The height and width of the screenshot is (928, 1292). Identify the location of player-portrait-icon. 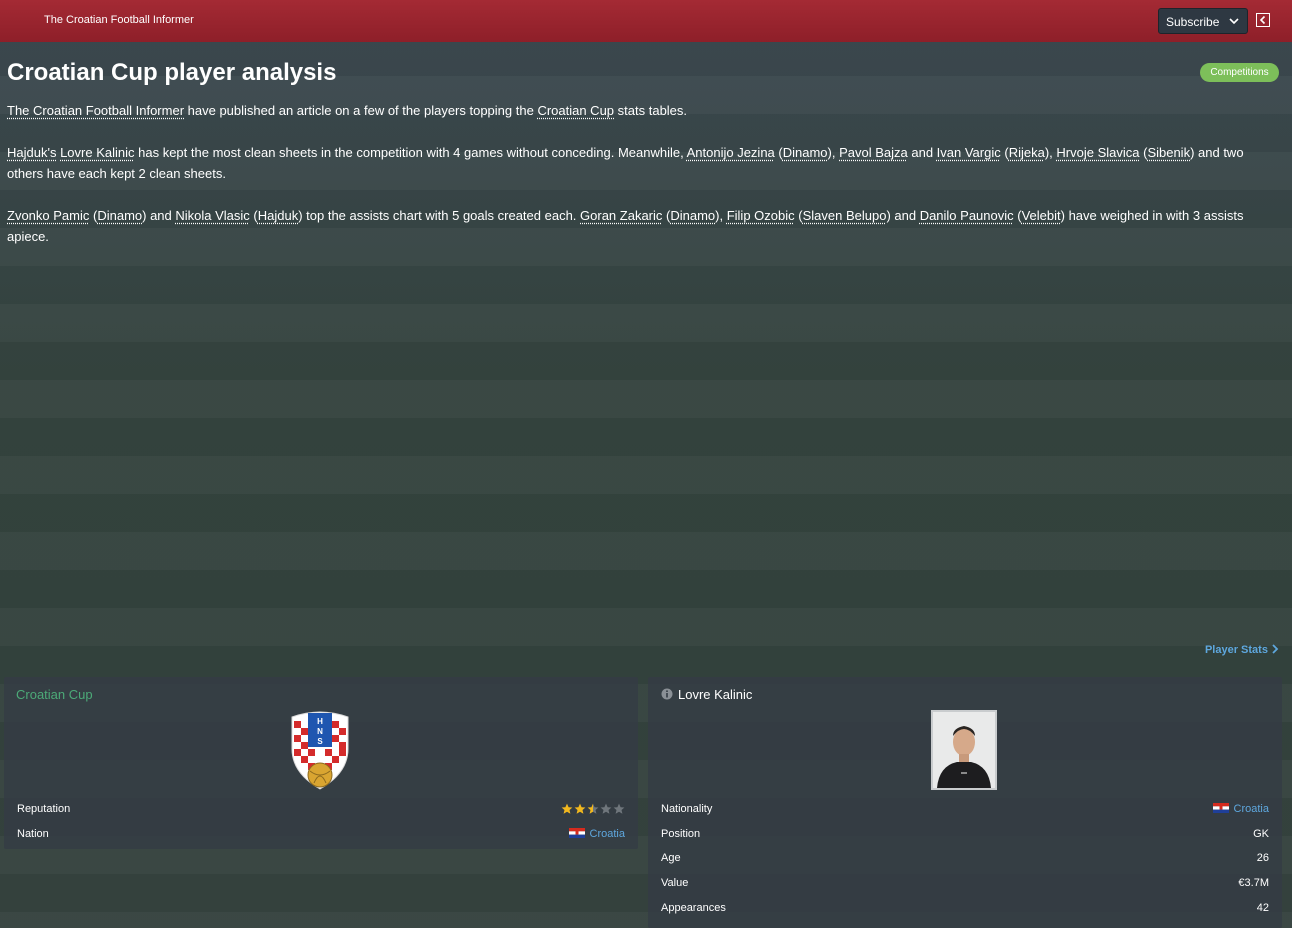
(964, 750).